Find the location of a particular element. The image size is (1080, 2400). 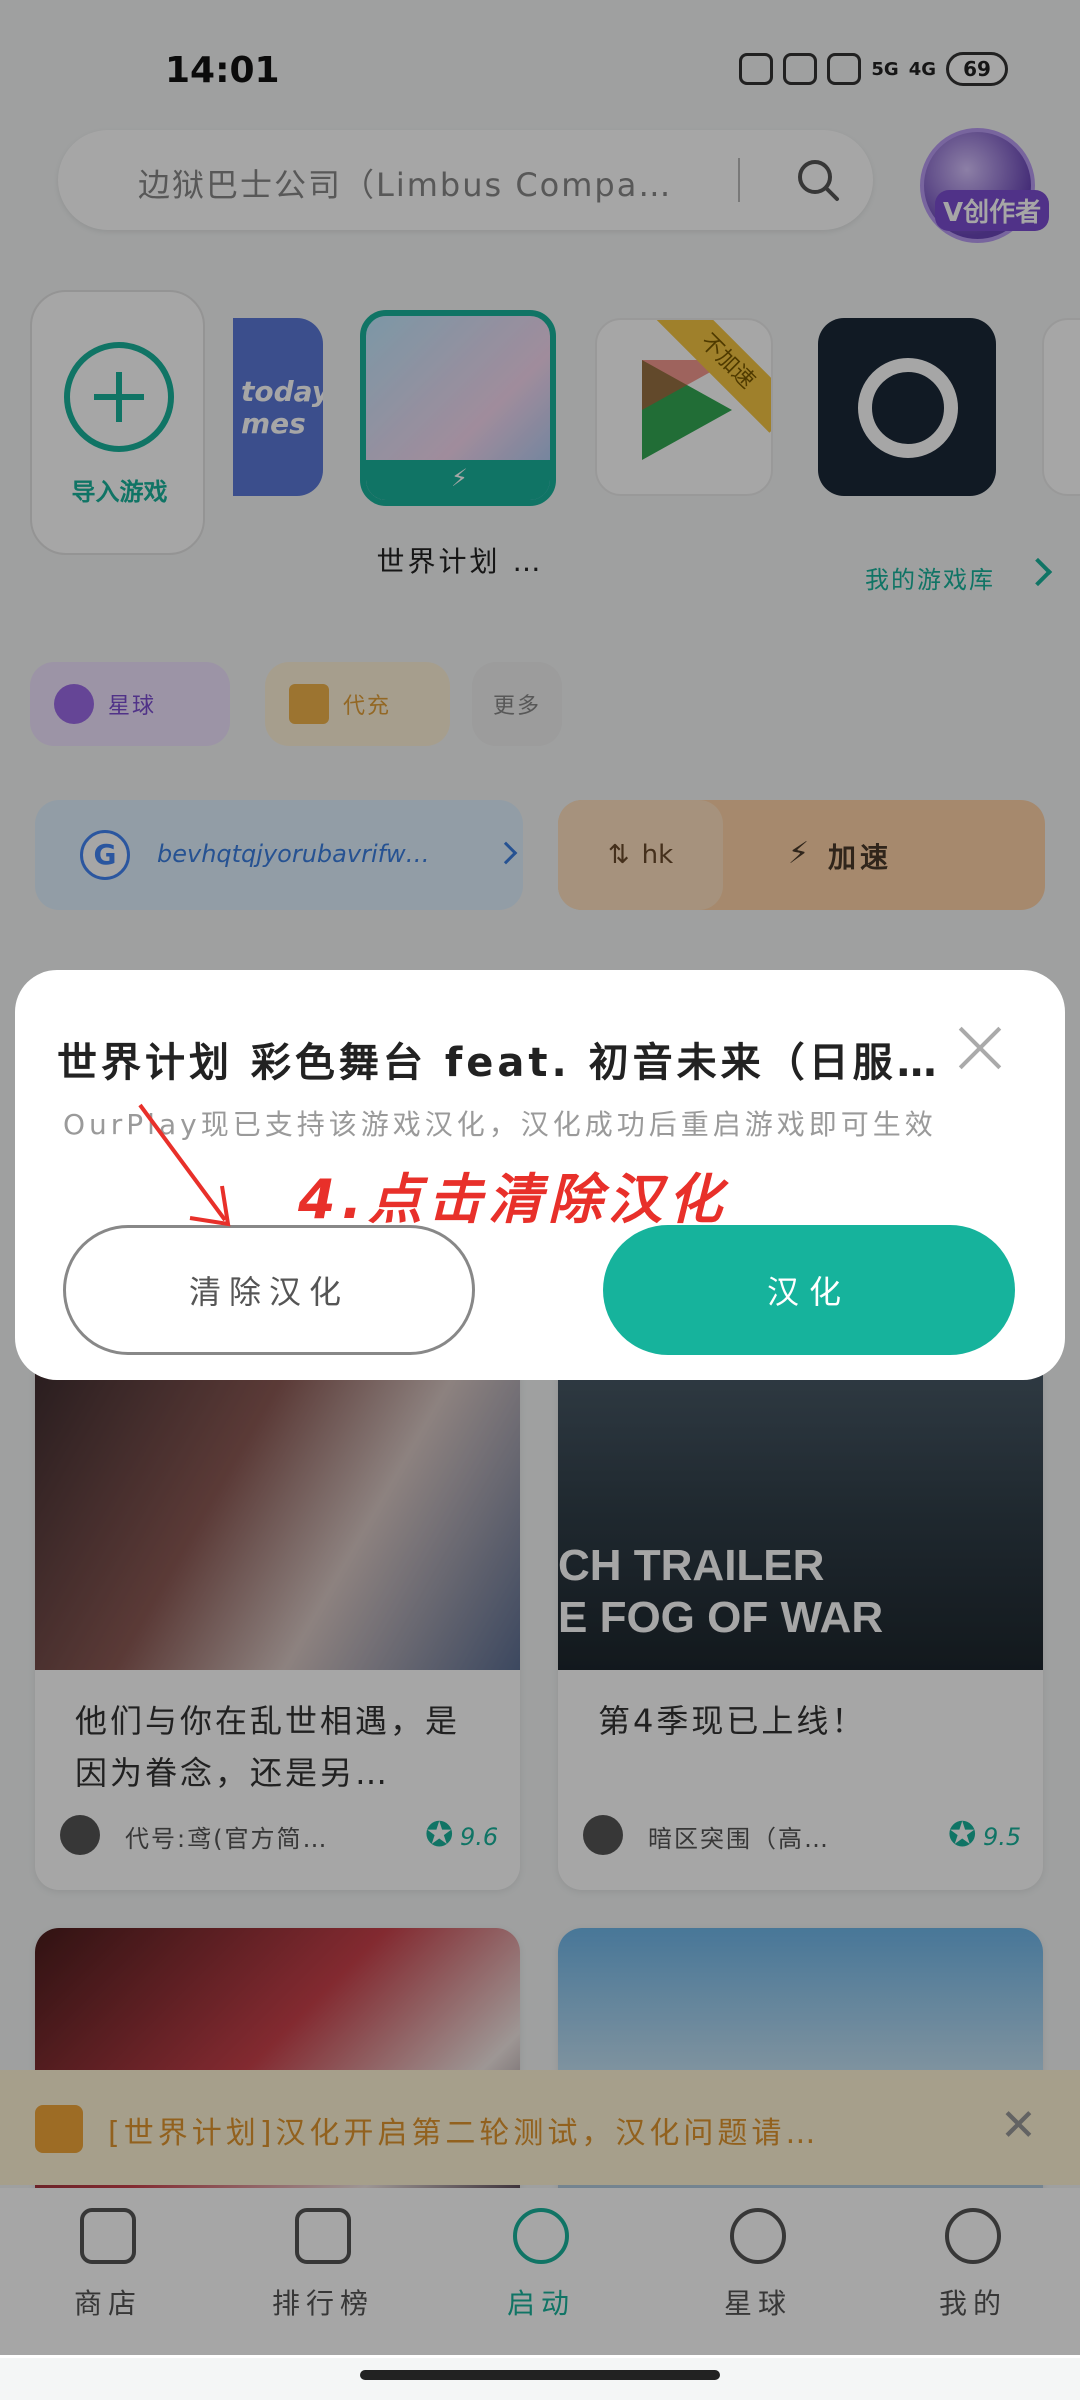

annotation-arrow-icon is located at coordinates (184, 1165).